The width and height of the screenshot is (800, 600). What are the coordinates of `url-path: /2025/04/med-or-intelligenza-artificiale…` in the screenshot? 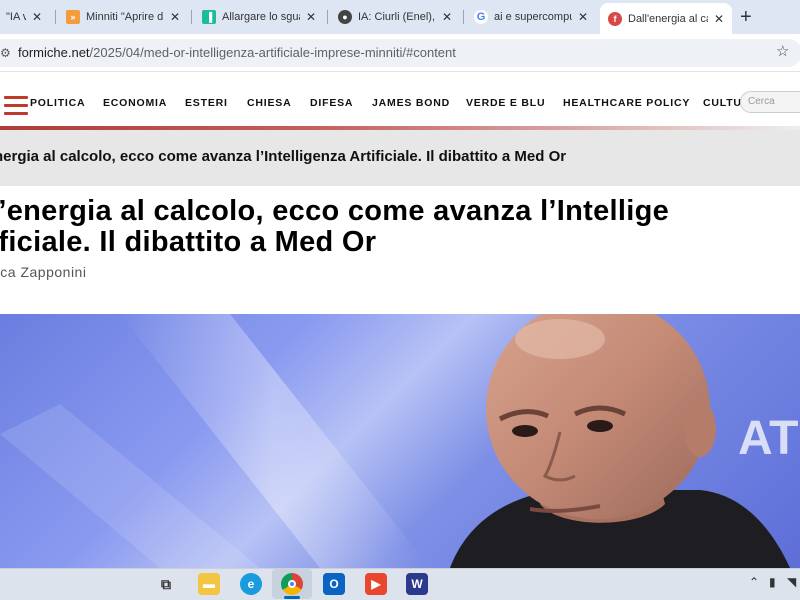 It's located at (272, 52).